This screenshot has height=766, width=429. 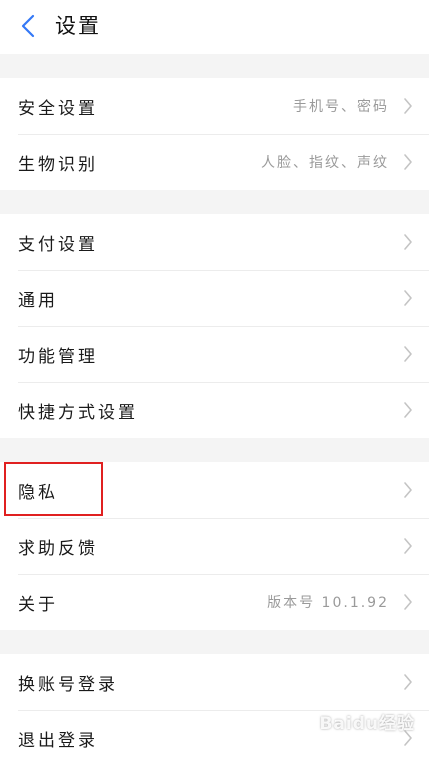 I want to click on settings-item-value: 人脸、指纹、声纹, so click(x=325, y=163).